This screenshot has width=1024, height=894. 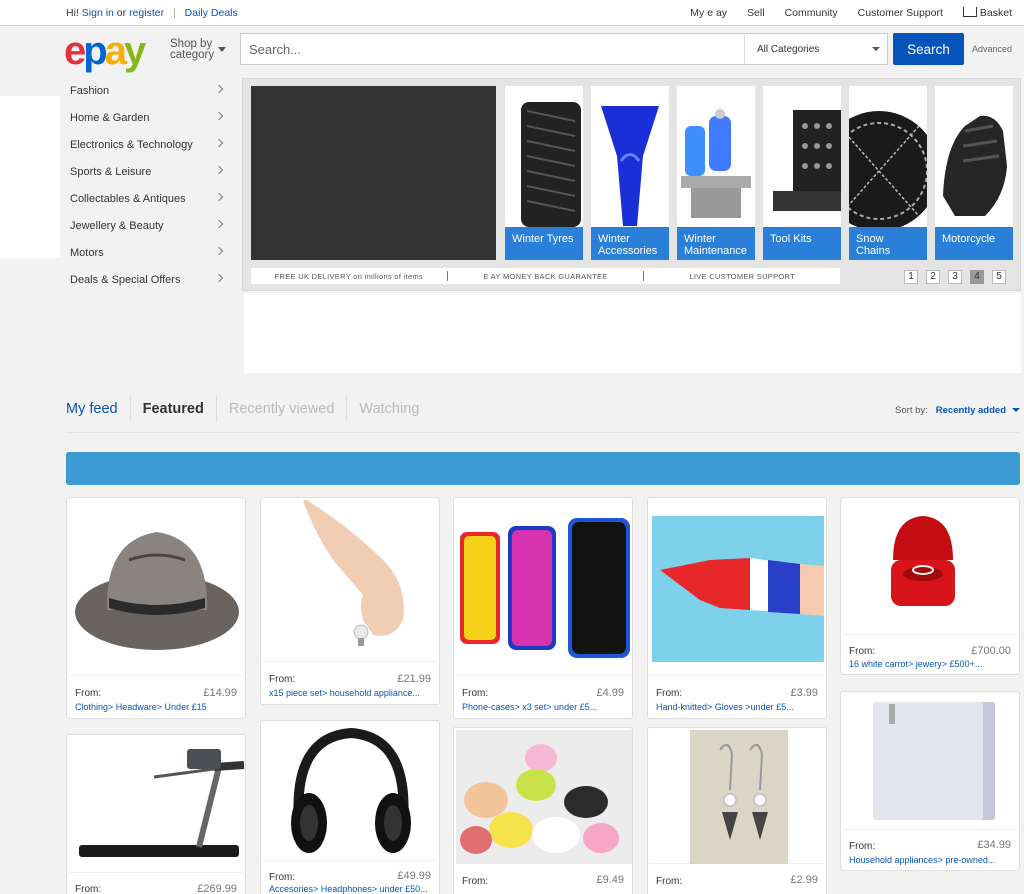 I want to click on sidebar-item-label: Motors, so click(x=87, y=252).